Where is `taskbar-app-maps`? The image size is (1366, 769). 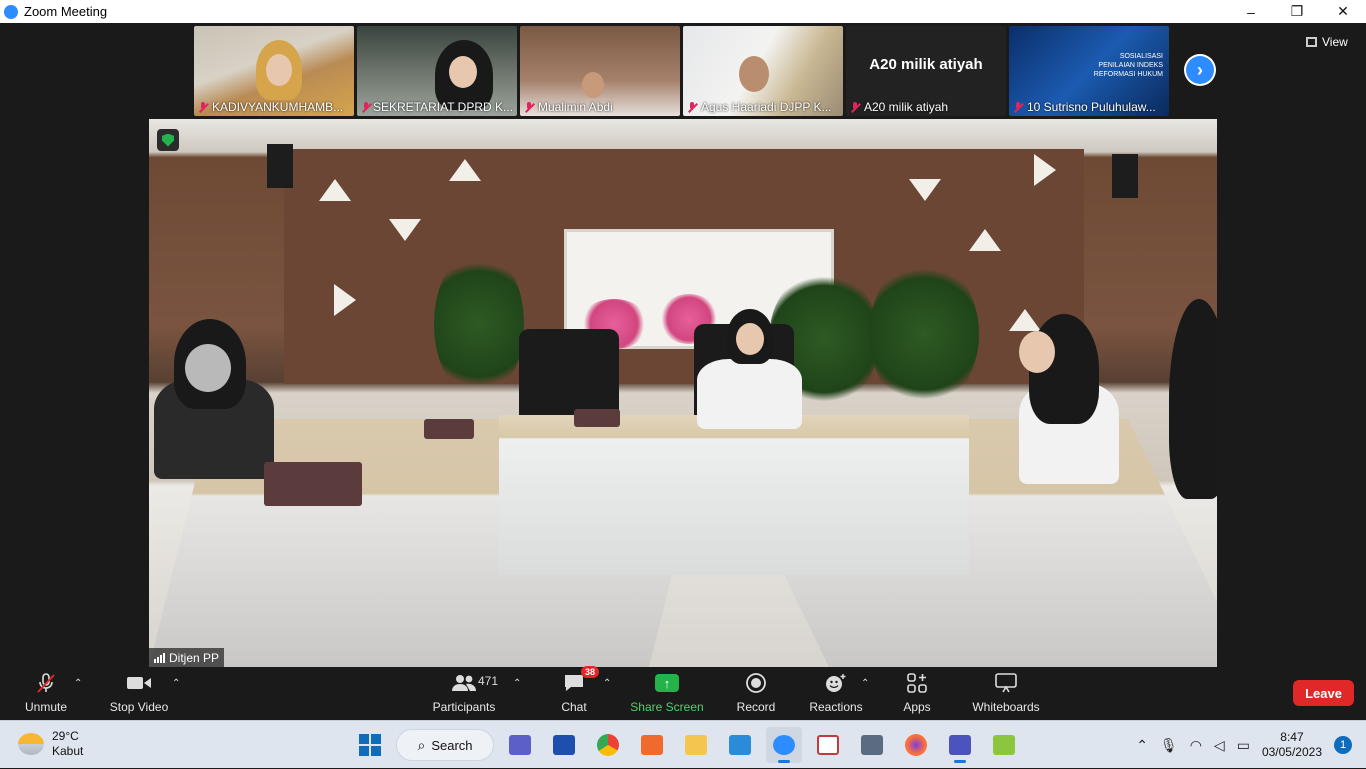
taskbar-app-maps is located at coordinates (1004, 745).